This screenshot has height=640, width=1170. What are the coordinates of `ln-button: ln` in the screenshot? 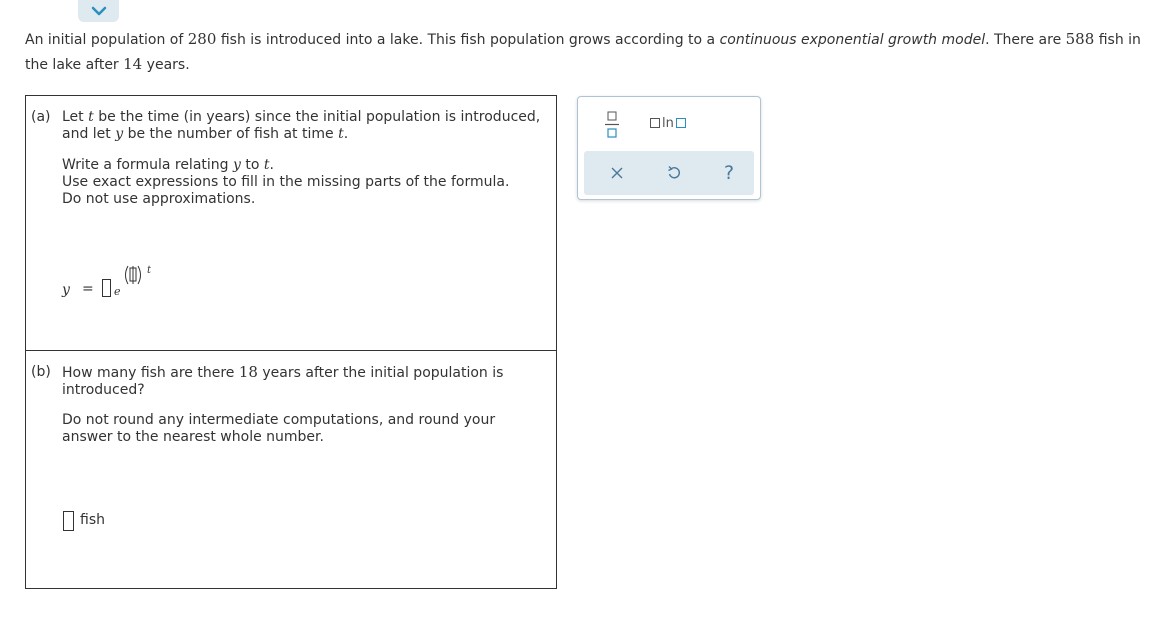 It's located at (668, 123).